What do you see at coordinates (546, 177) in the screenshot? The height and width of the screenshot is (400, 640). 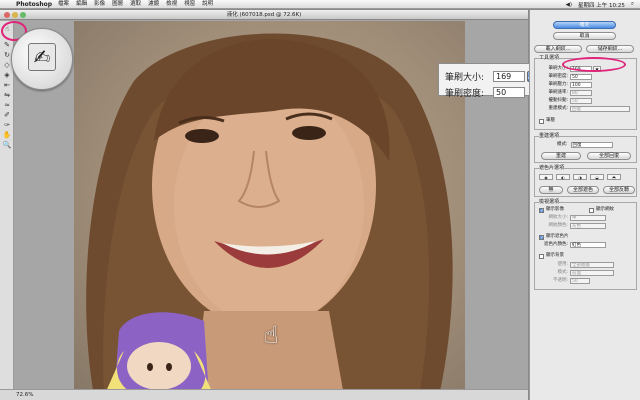 I see `replace-selection-icon: ◉` at bounding box center [546, 177].